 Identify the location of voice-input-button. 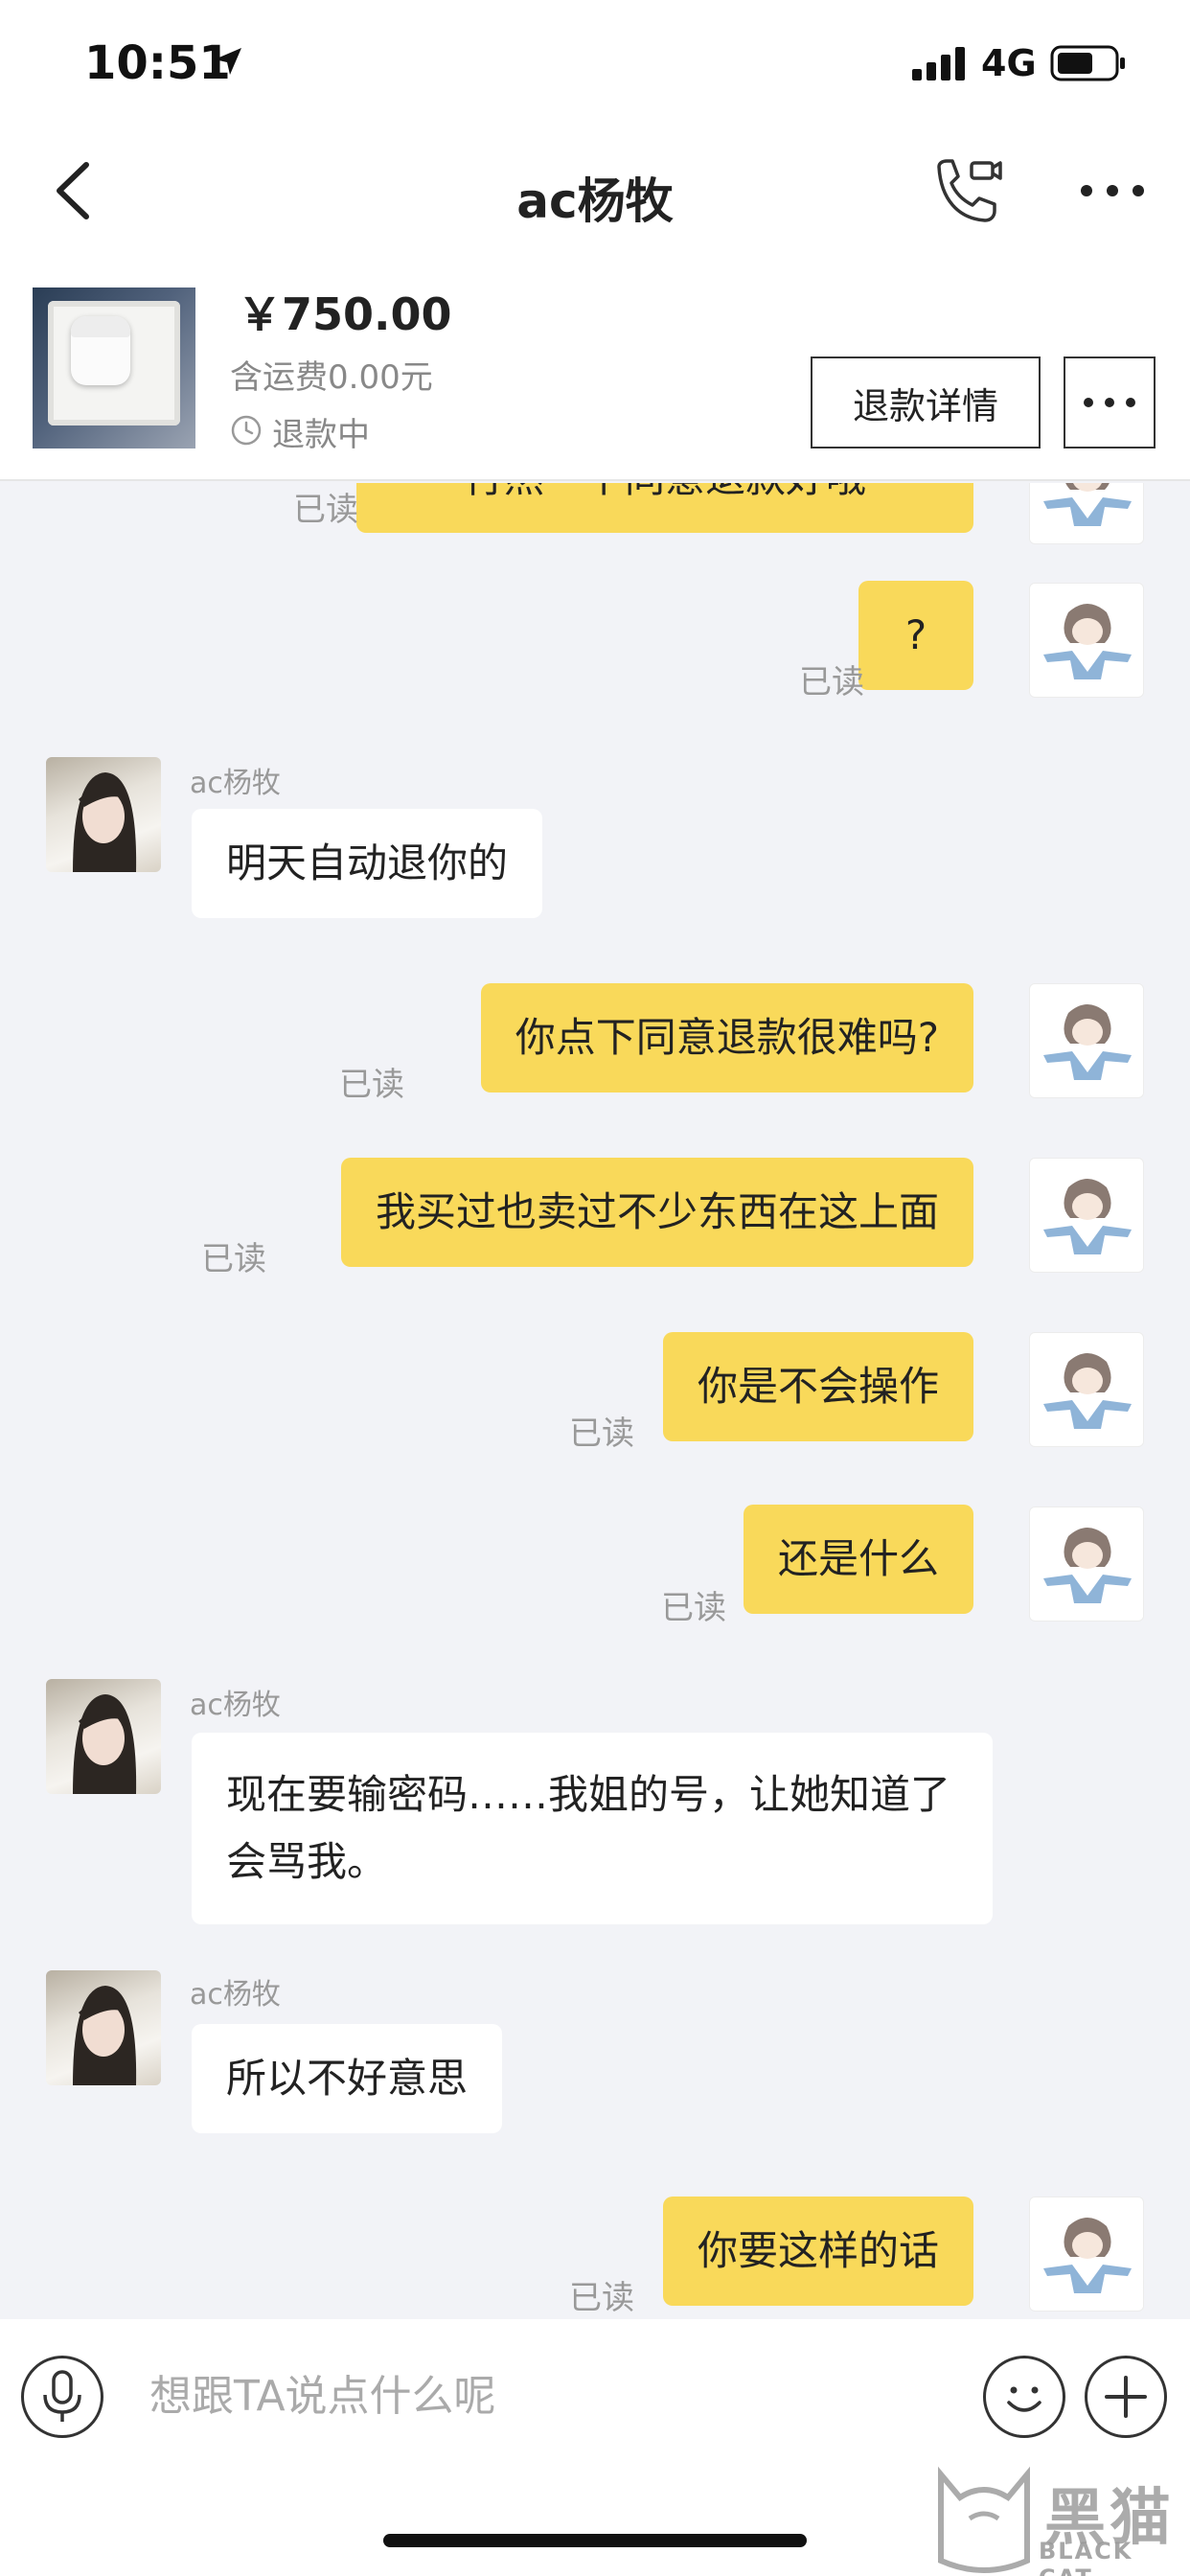
(62, 2397).